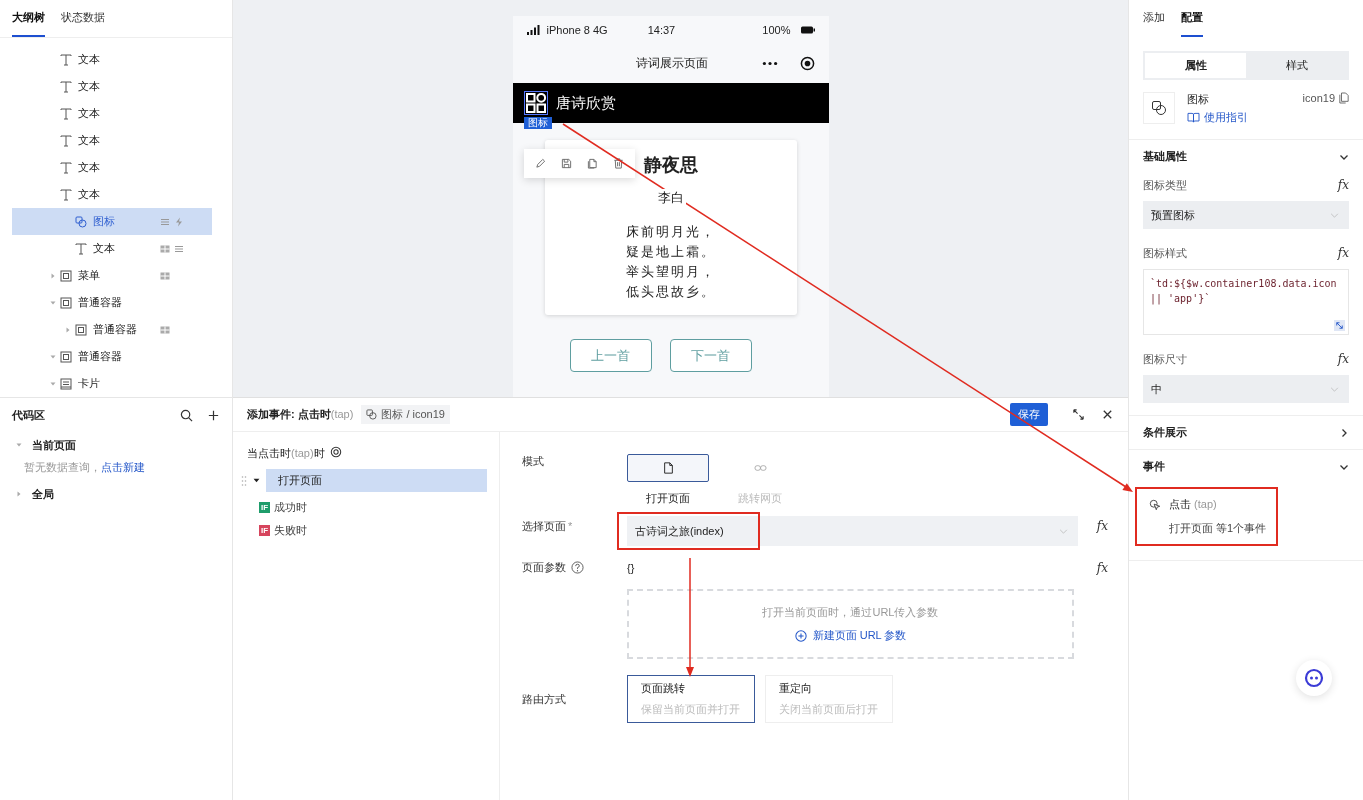 This screenshot has width=1363, height=800. What do you see at coordinates (691, 699) in the screenshot?
I see `route-option: 页面跳转 保留当前页面并打开` at bounding box center [691, 699].